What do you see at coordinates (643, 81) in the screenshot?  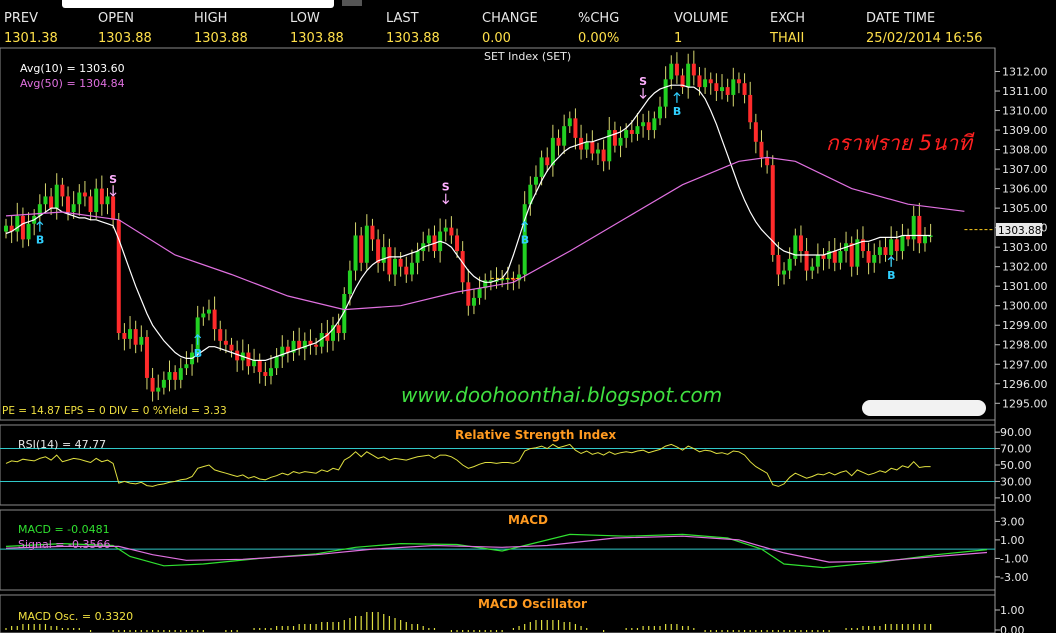 I see `sell-signal-label: S` at bounding box center [643, 81].